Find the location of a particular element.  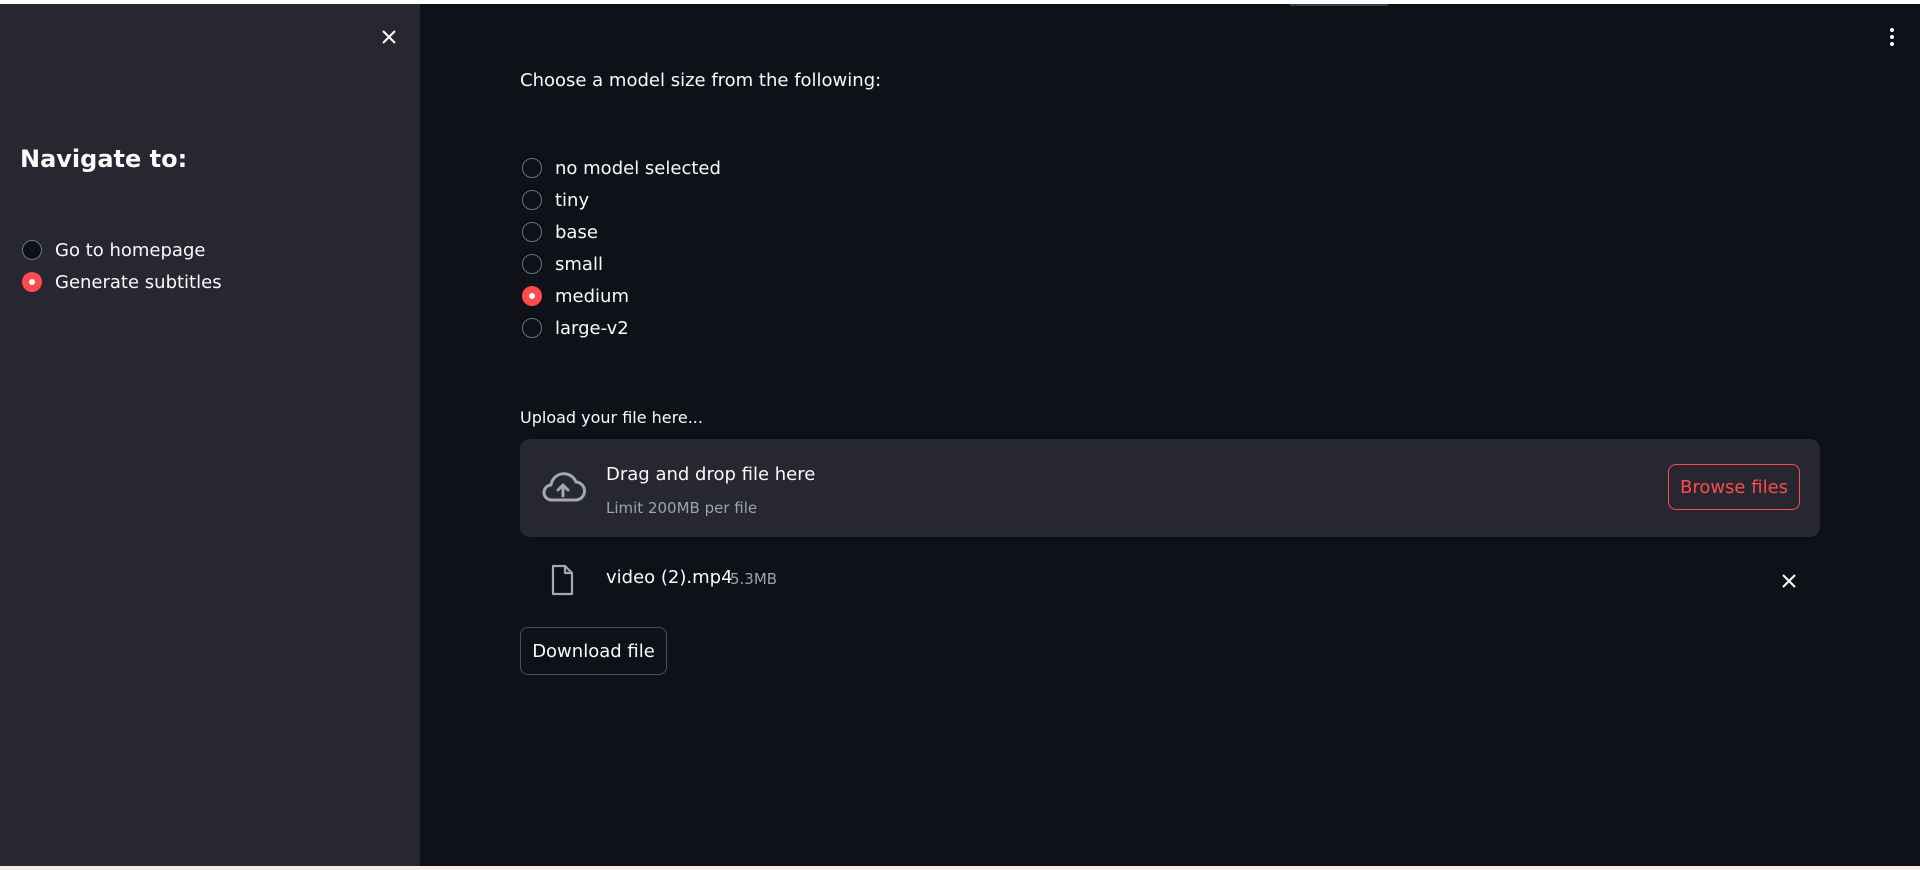

main-menu-button is located at coordinates (1892, 38).